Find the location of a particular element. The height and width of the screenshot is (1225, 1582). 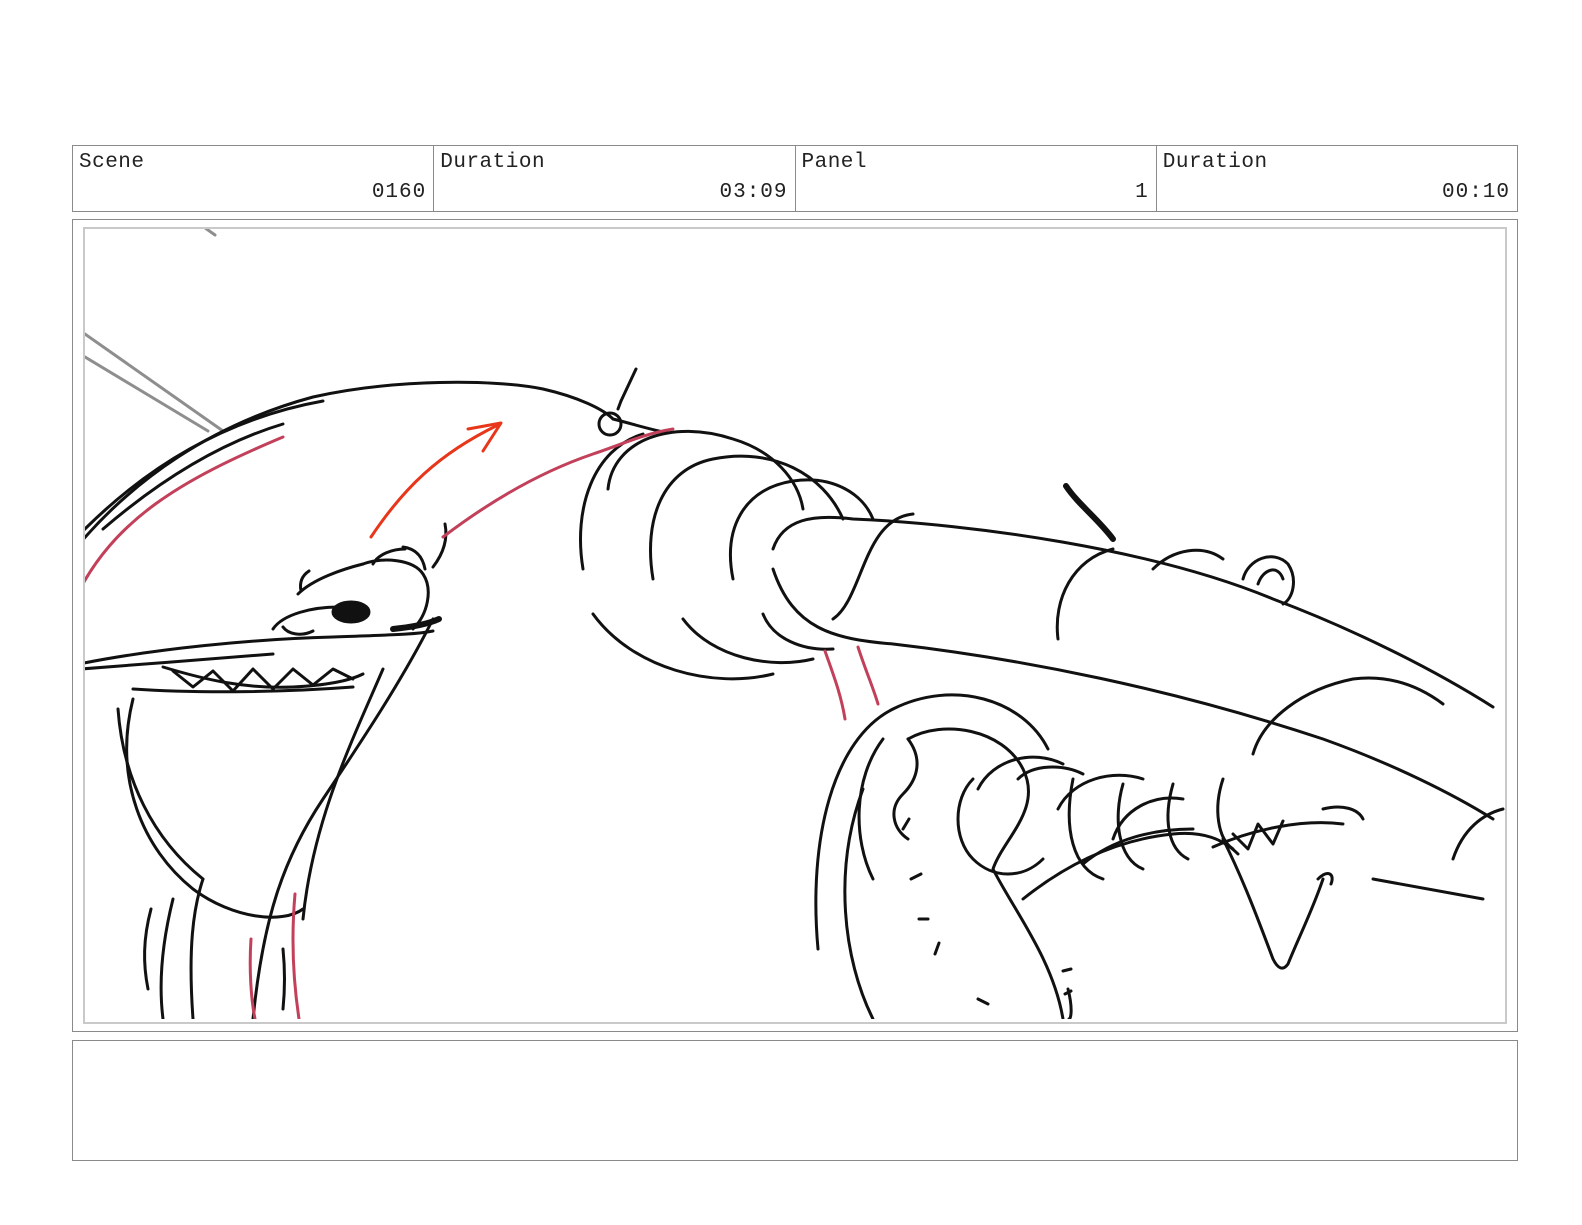

scene-duration-label: Duration is located at coordinates (493, 162).